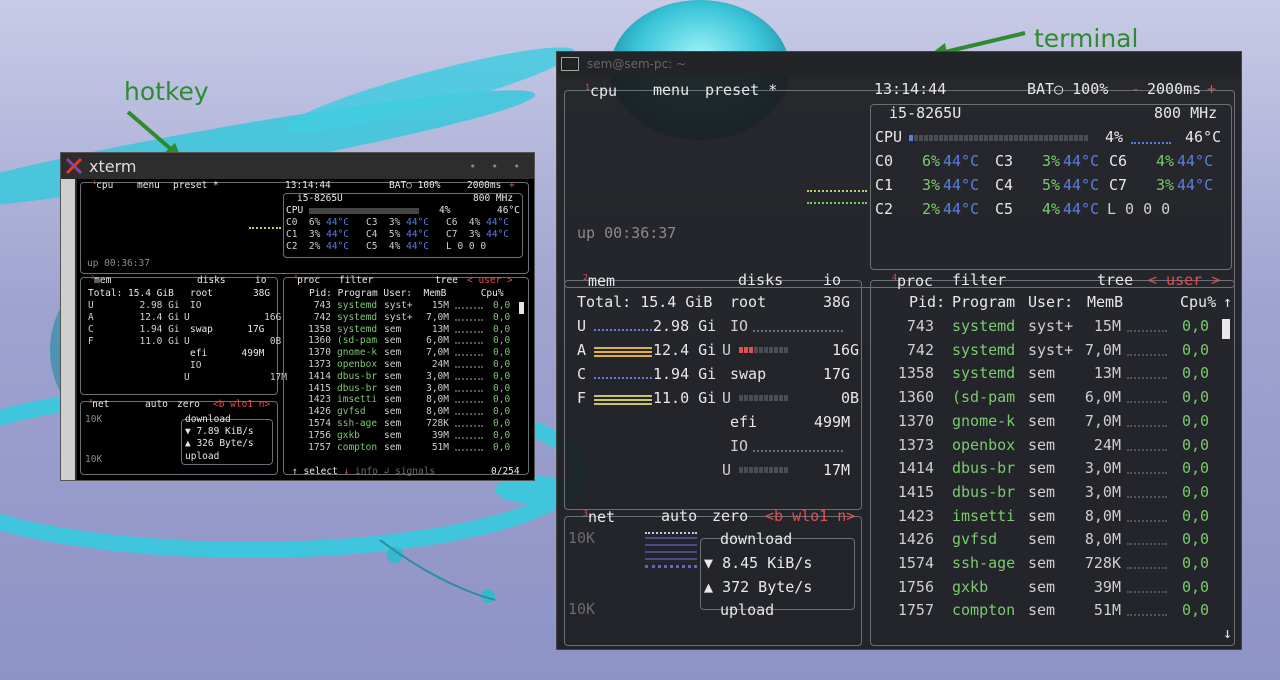 The image size is (1280, 680). Describe the element at coordinates (623, 352) in the screenshot. I see `mem-row-graph` at that location.